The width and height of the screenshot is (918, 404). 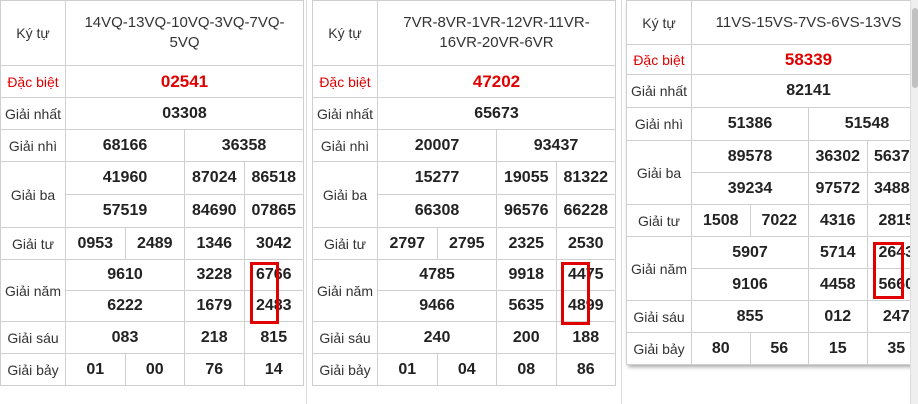 What do you see at coordinates (526, 369) in the screenshot?
I see `seventh-prize-number: 08` at bounding box center [526, 369].